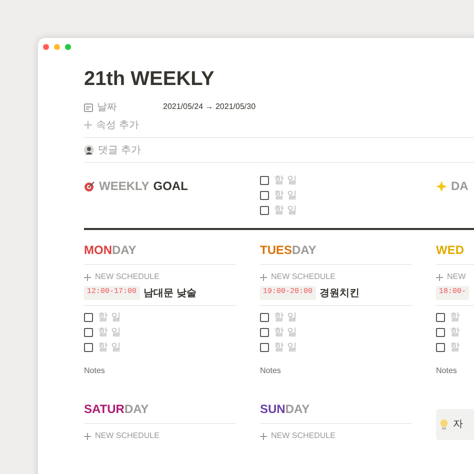 The height and width of the screenshot is (474, 474). I want to click on lightbulb-icon, so click(444, 424).